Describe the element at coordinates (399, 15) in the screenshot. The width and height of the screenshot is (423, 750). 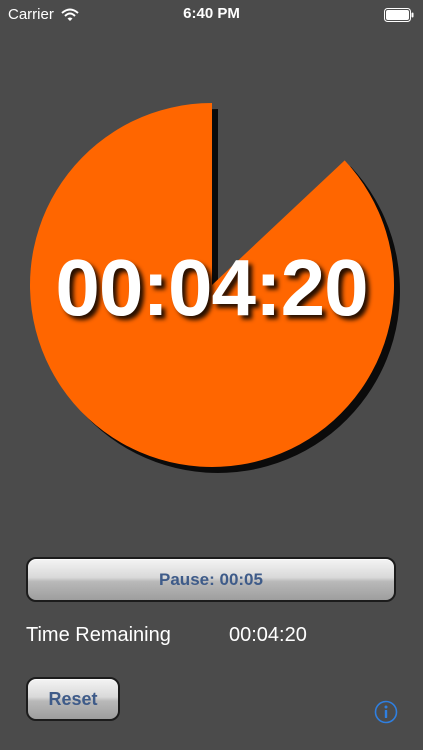
I see `battery-icon` at that location.